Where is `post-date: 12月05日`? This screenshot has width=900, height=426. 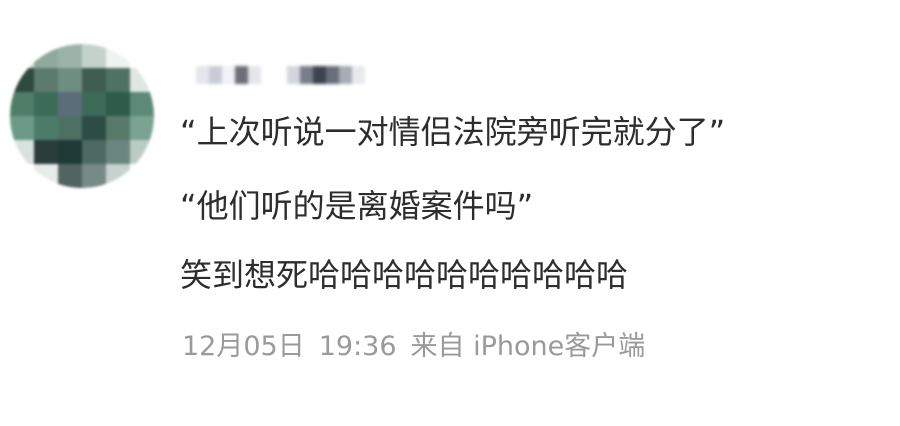
post-date: 12月05日 is located at coordinates (243, 346).